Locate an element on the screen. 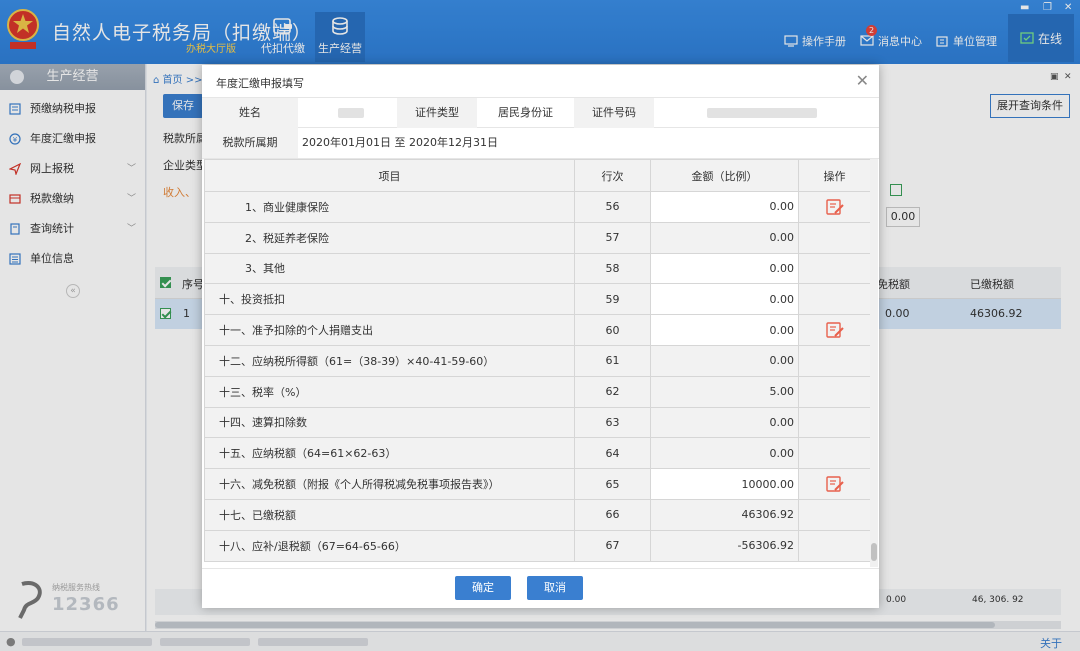  table-row: 十、投资抵扣 59 0.00 is located at coordinates (537, 299).